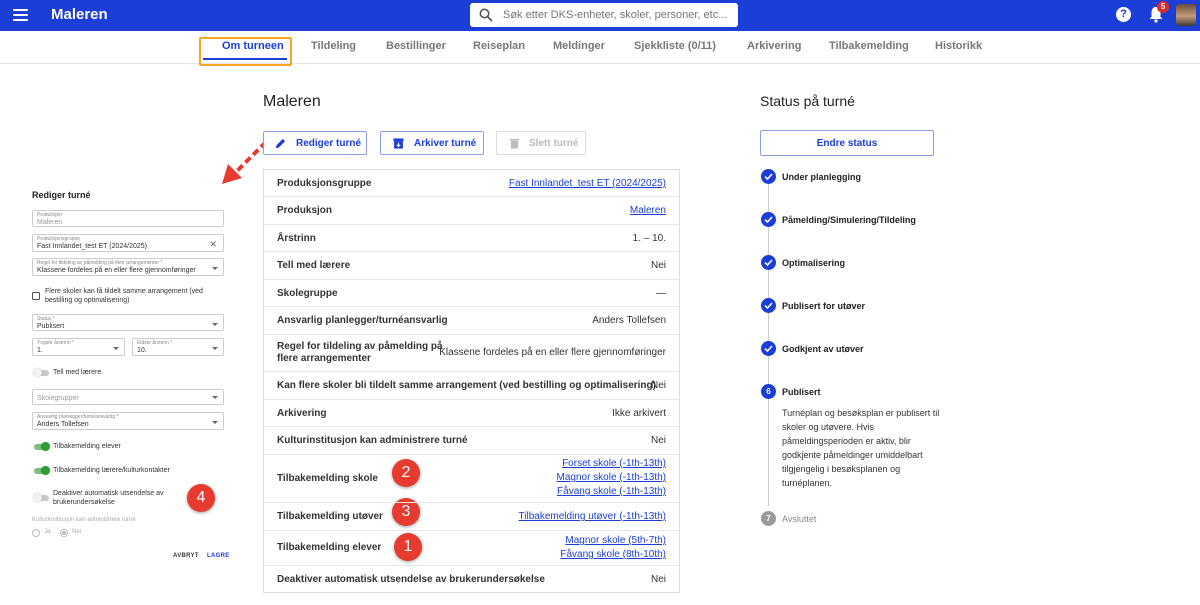  I want to click on callout-badge-4: 4, so click(201, 498).